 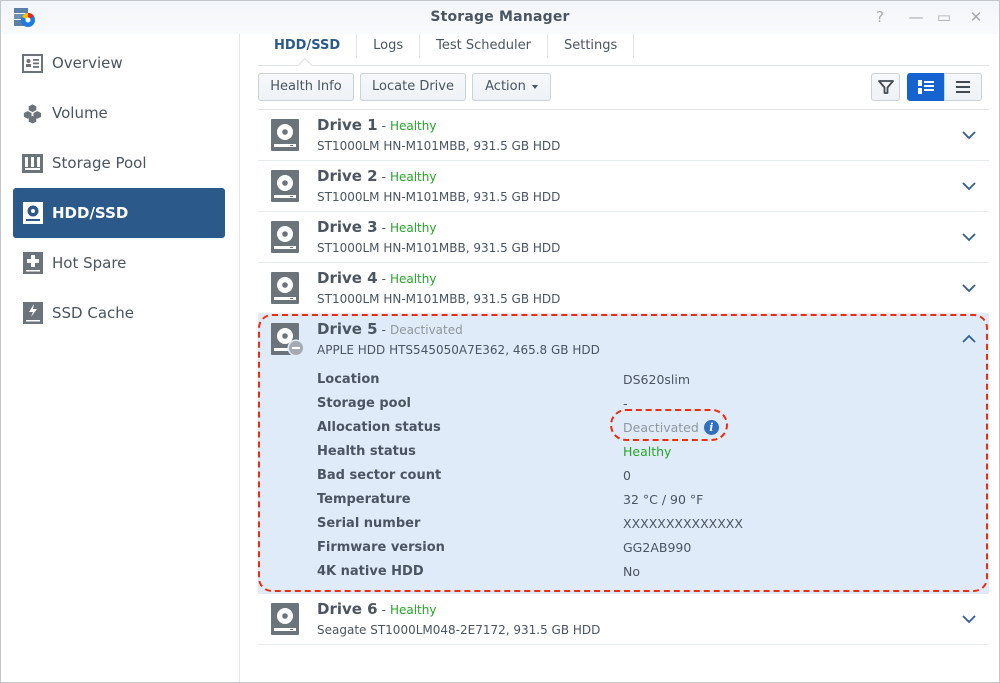 I want to click on health-info-button: Health Info, so click(x=306, y=87).